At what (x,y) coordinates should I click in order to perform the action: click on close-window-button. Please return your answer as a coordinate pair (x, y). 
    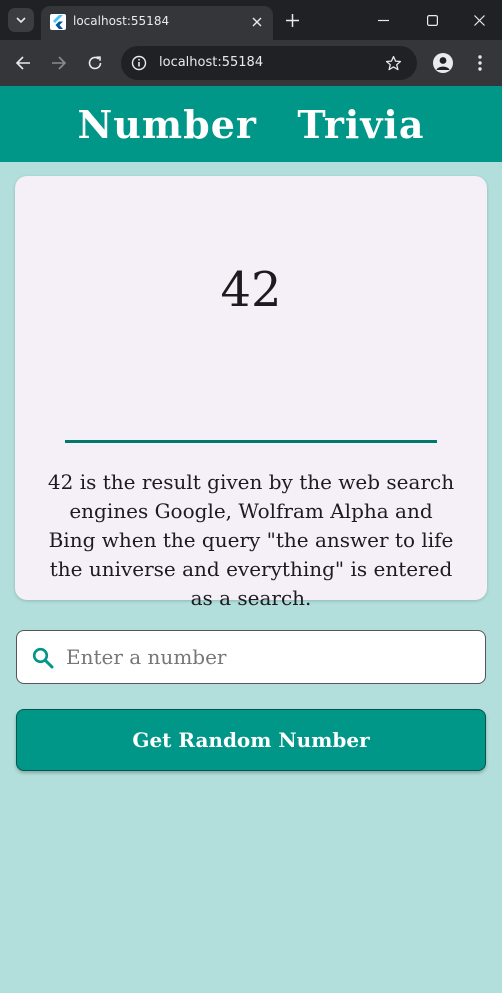
    Looking at the image, I should click on (479, 20).